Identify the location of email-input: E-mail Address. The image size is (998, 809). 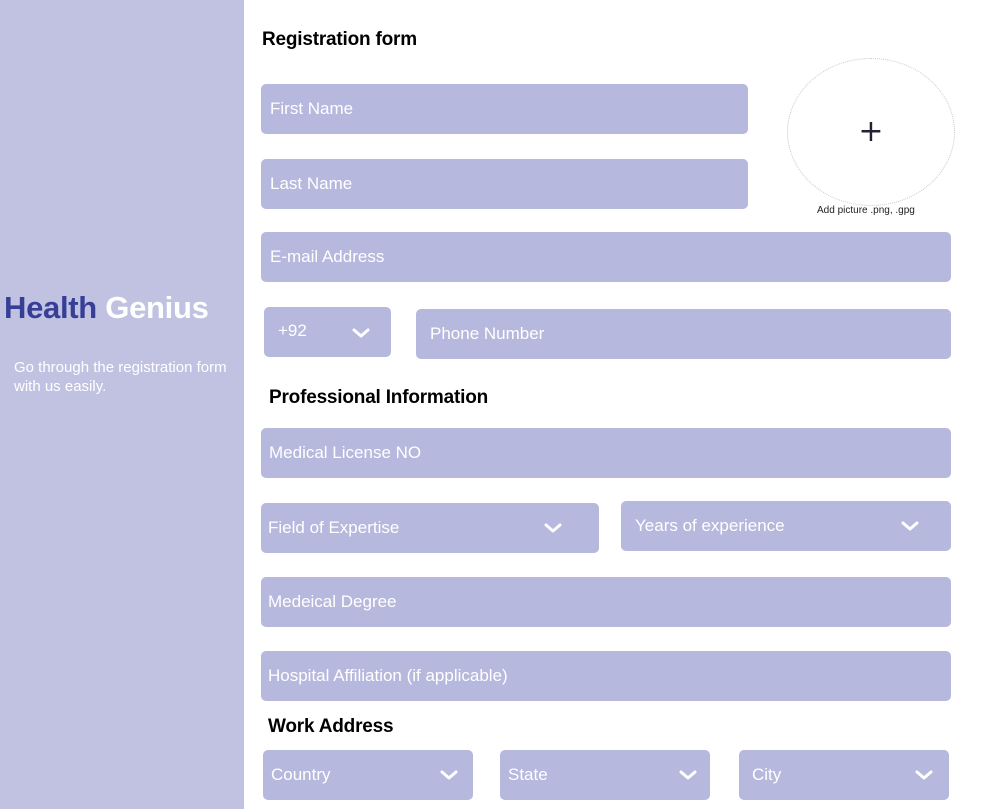
(606, 257).